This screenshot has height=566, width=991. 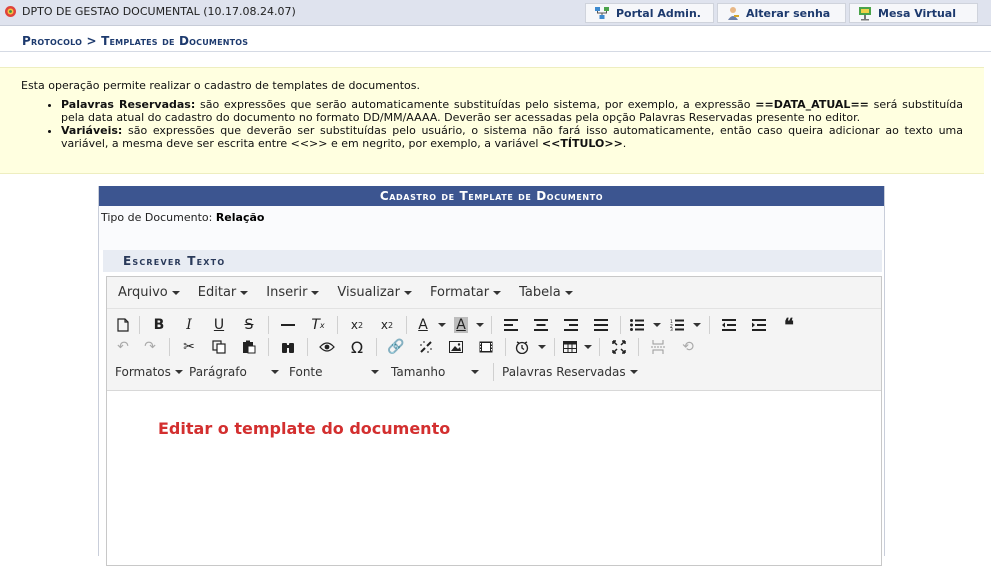 I want to click on image-icon, so click(x=456, y=347).